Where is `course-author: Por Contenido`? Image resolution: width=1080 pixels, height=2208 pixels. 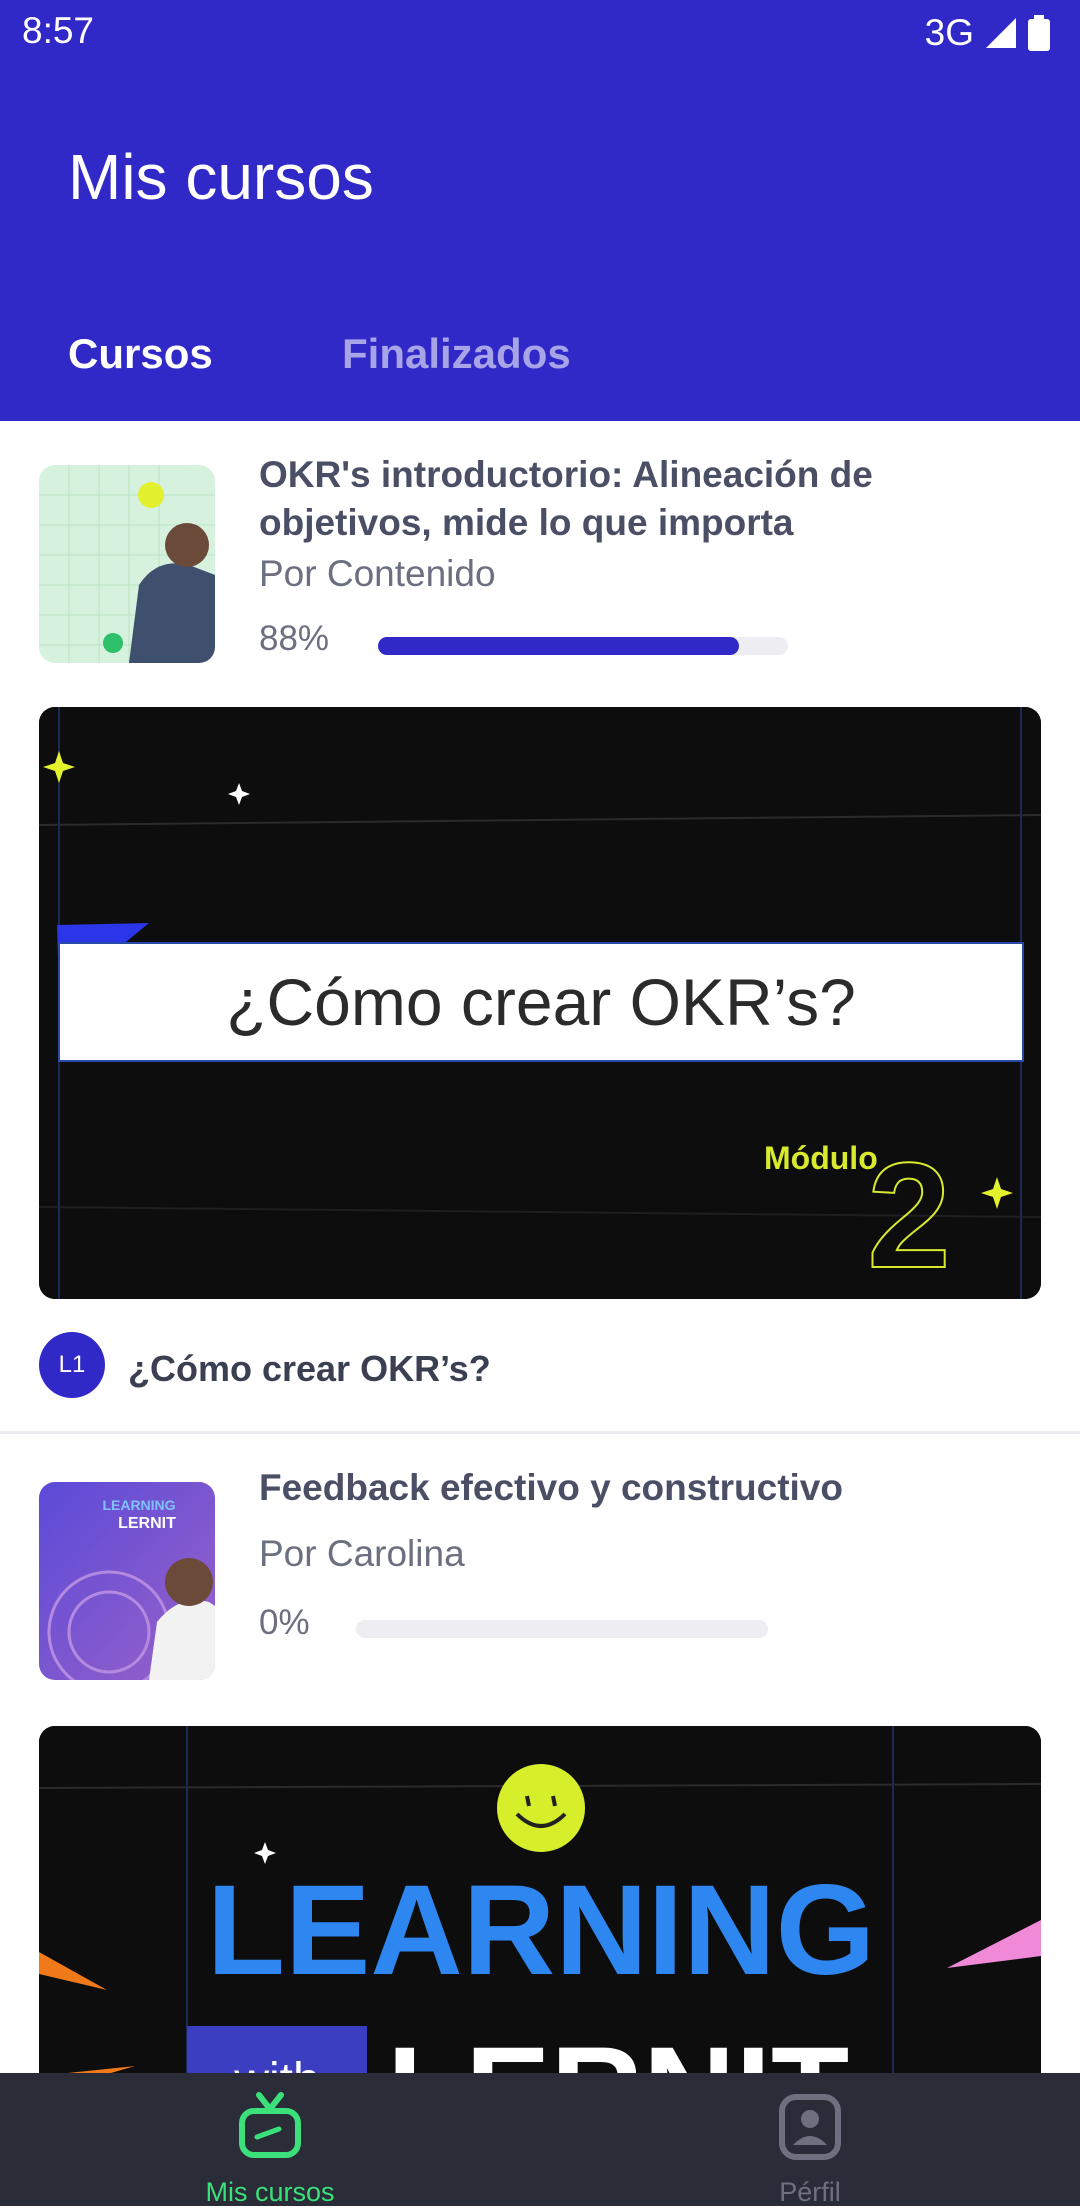 course-author: Por Contenido is located at coordinates (377, 573).